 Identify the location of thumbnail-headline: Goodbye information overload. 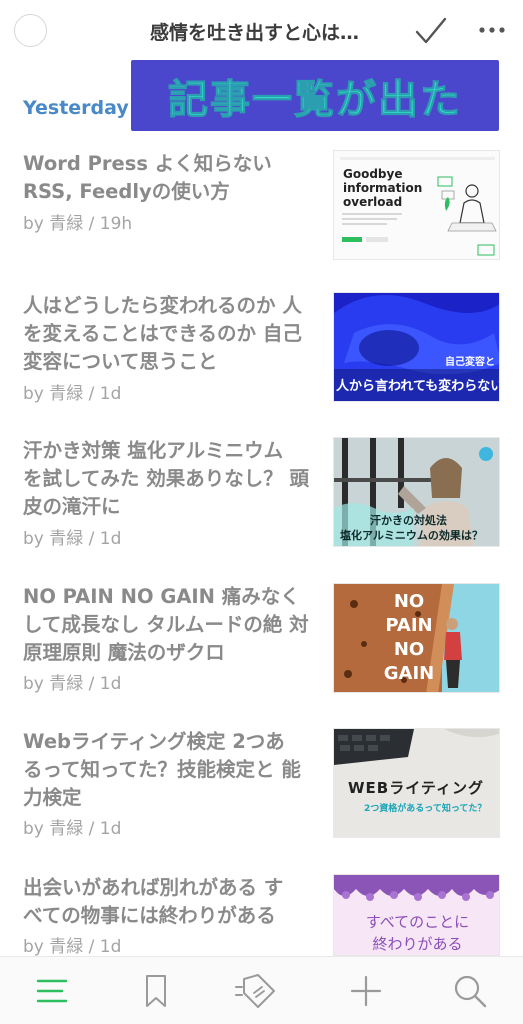
(383, 188).